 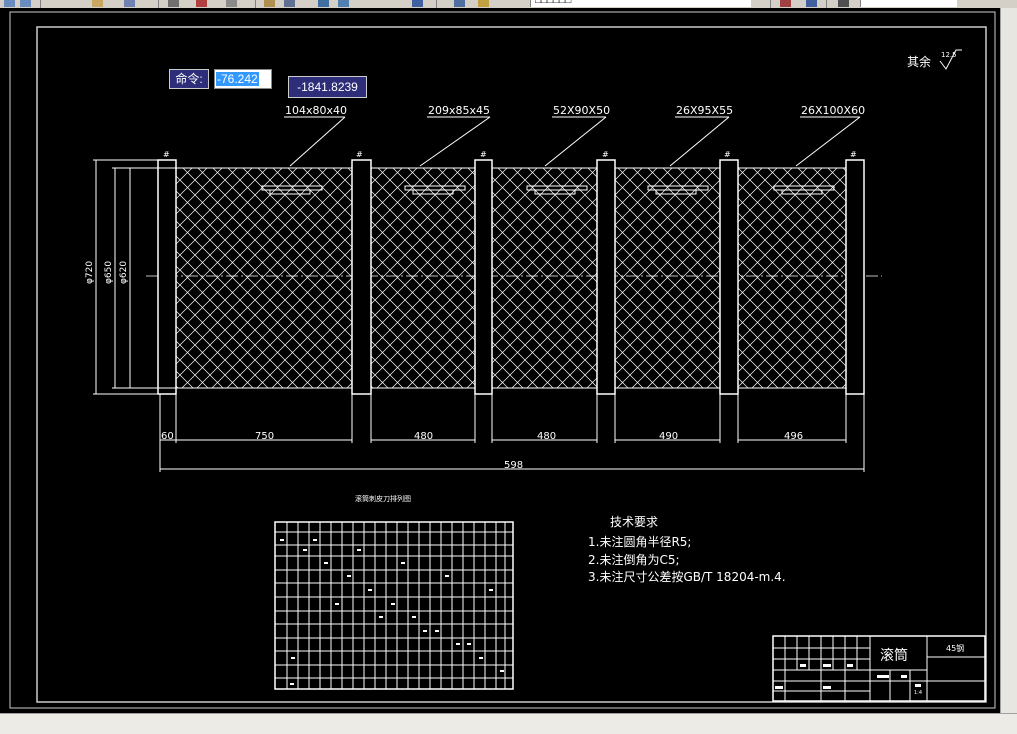 I want to click on arrangement-grid, so click(x=394, y=605).